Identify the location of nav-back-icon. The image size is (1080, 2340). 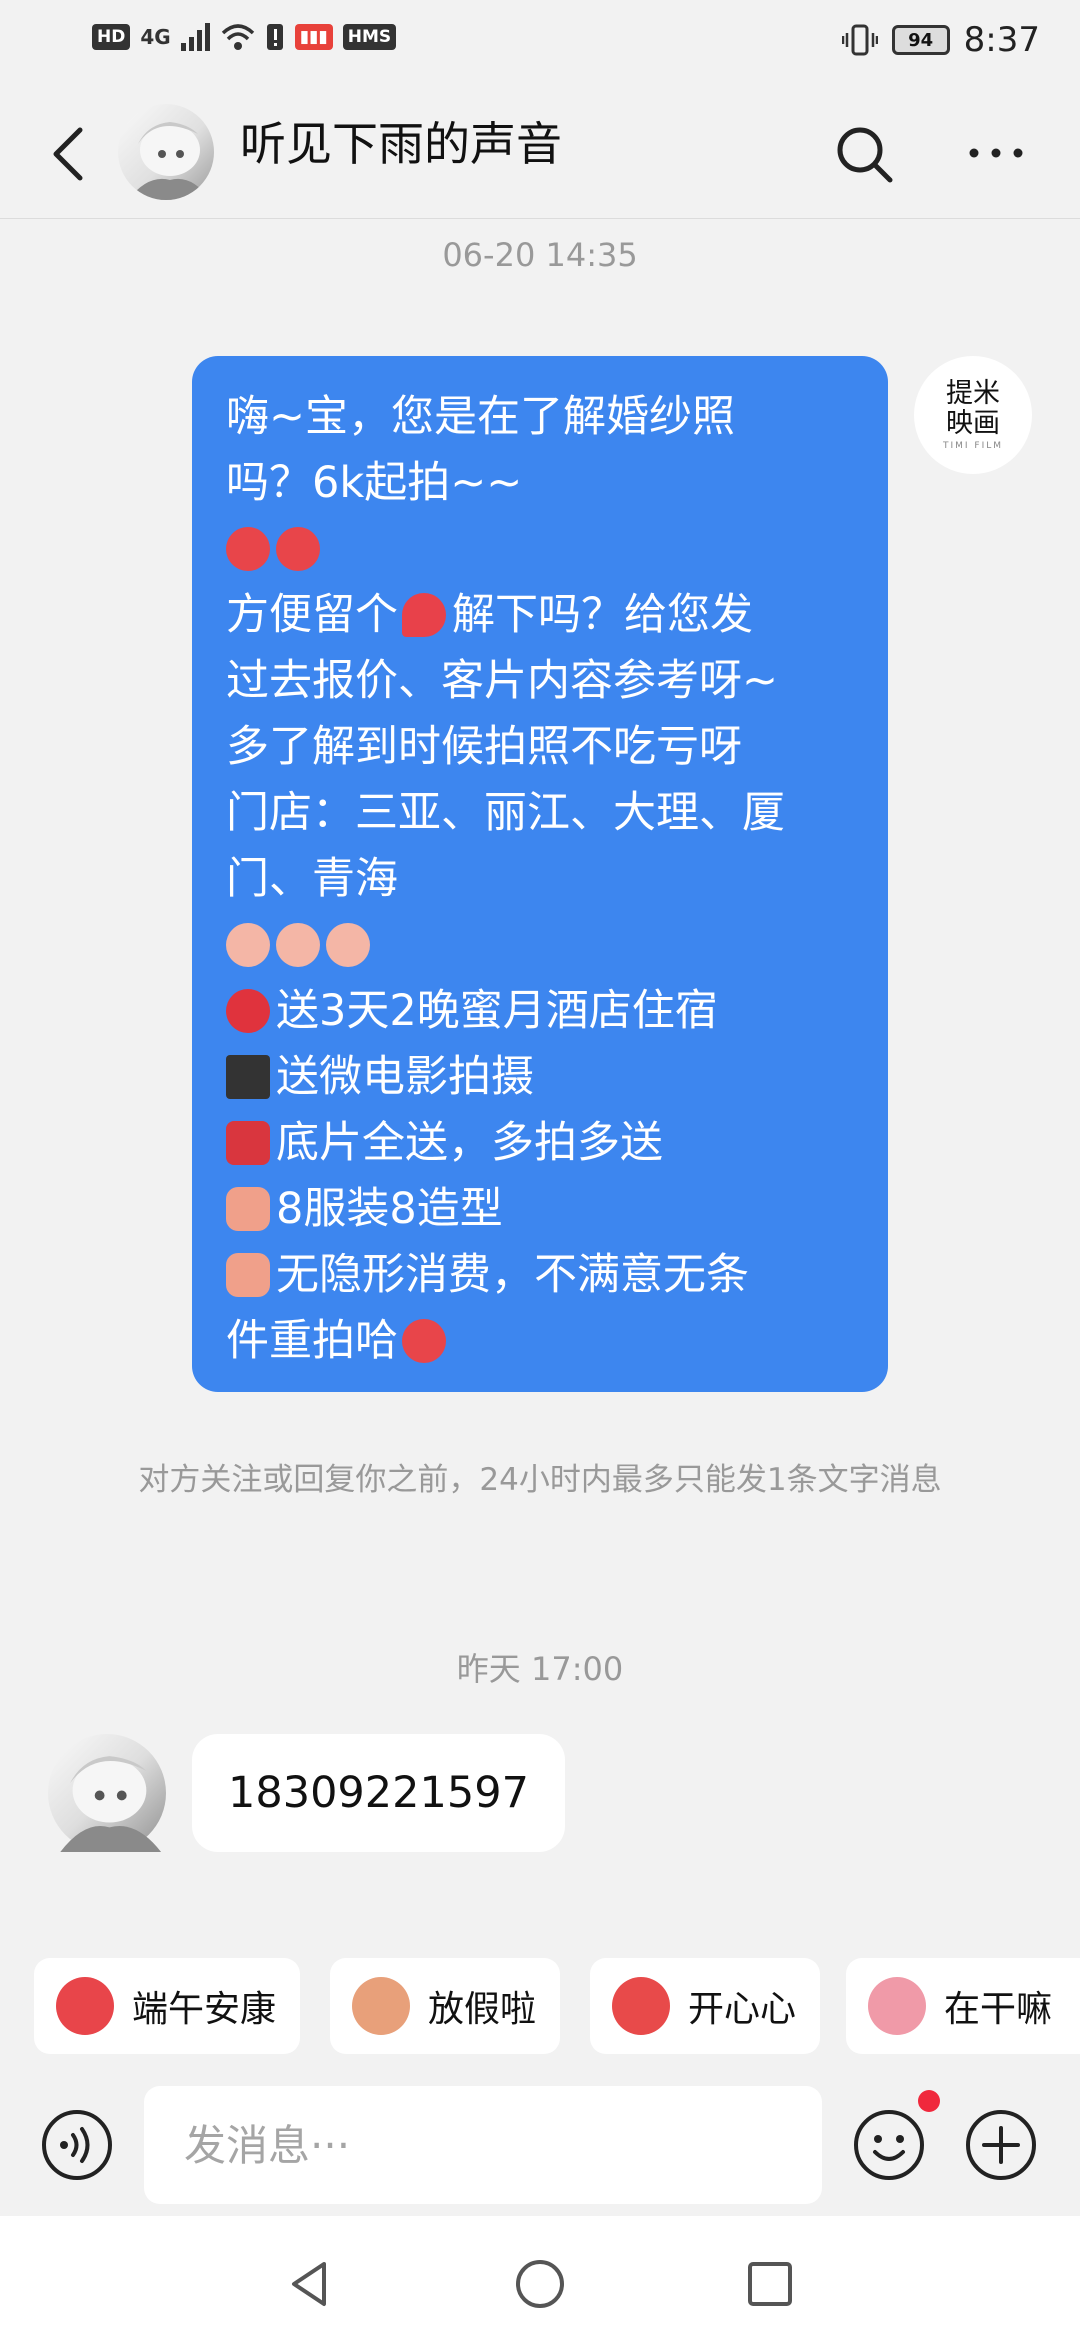
(310, 2284).